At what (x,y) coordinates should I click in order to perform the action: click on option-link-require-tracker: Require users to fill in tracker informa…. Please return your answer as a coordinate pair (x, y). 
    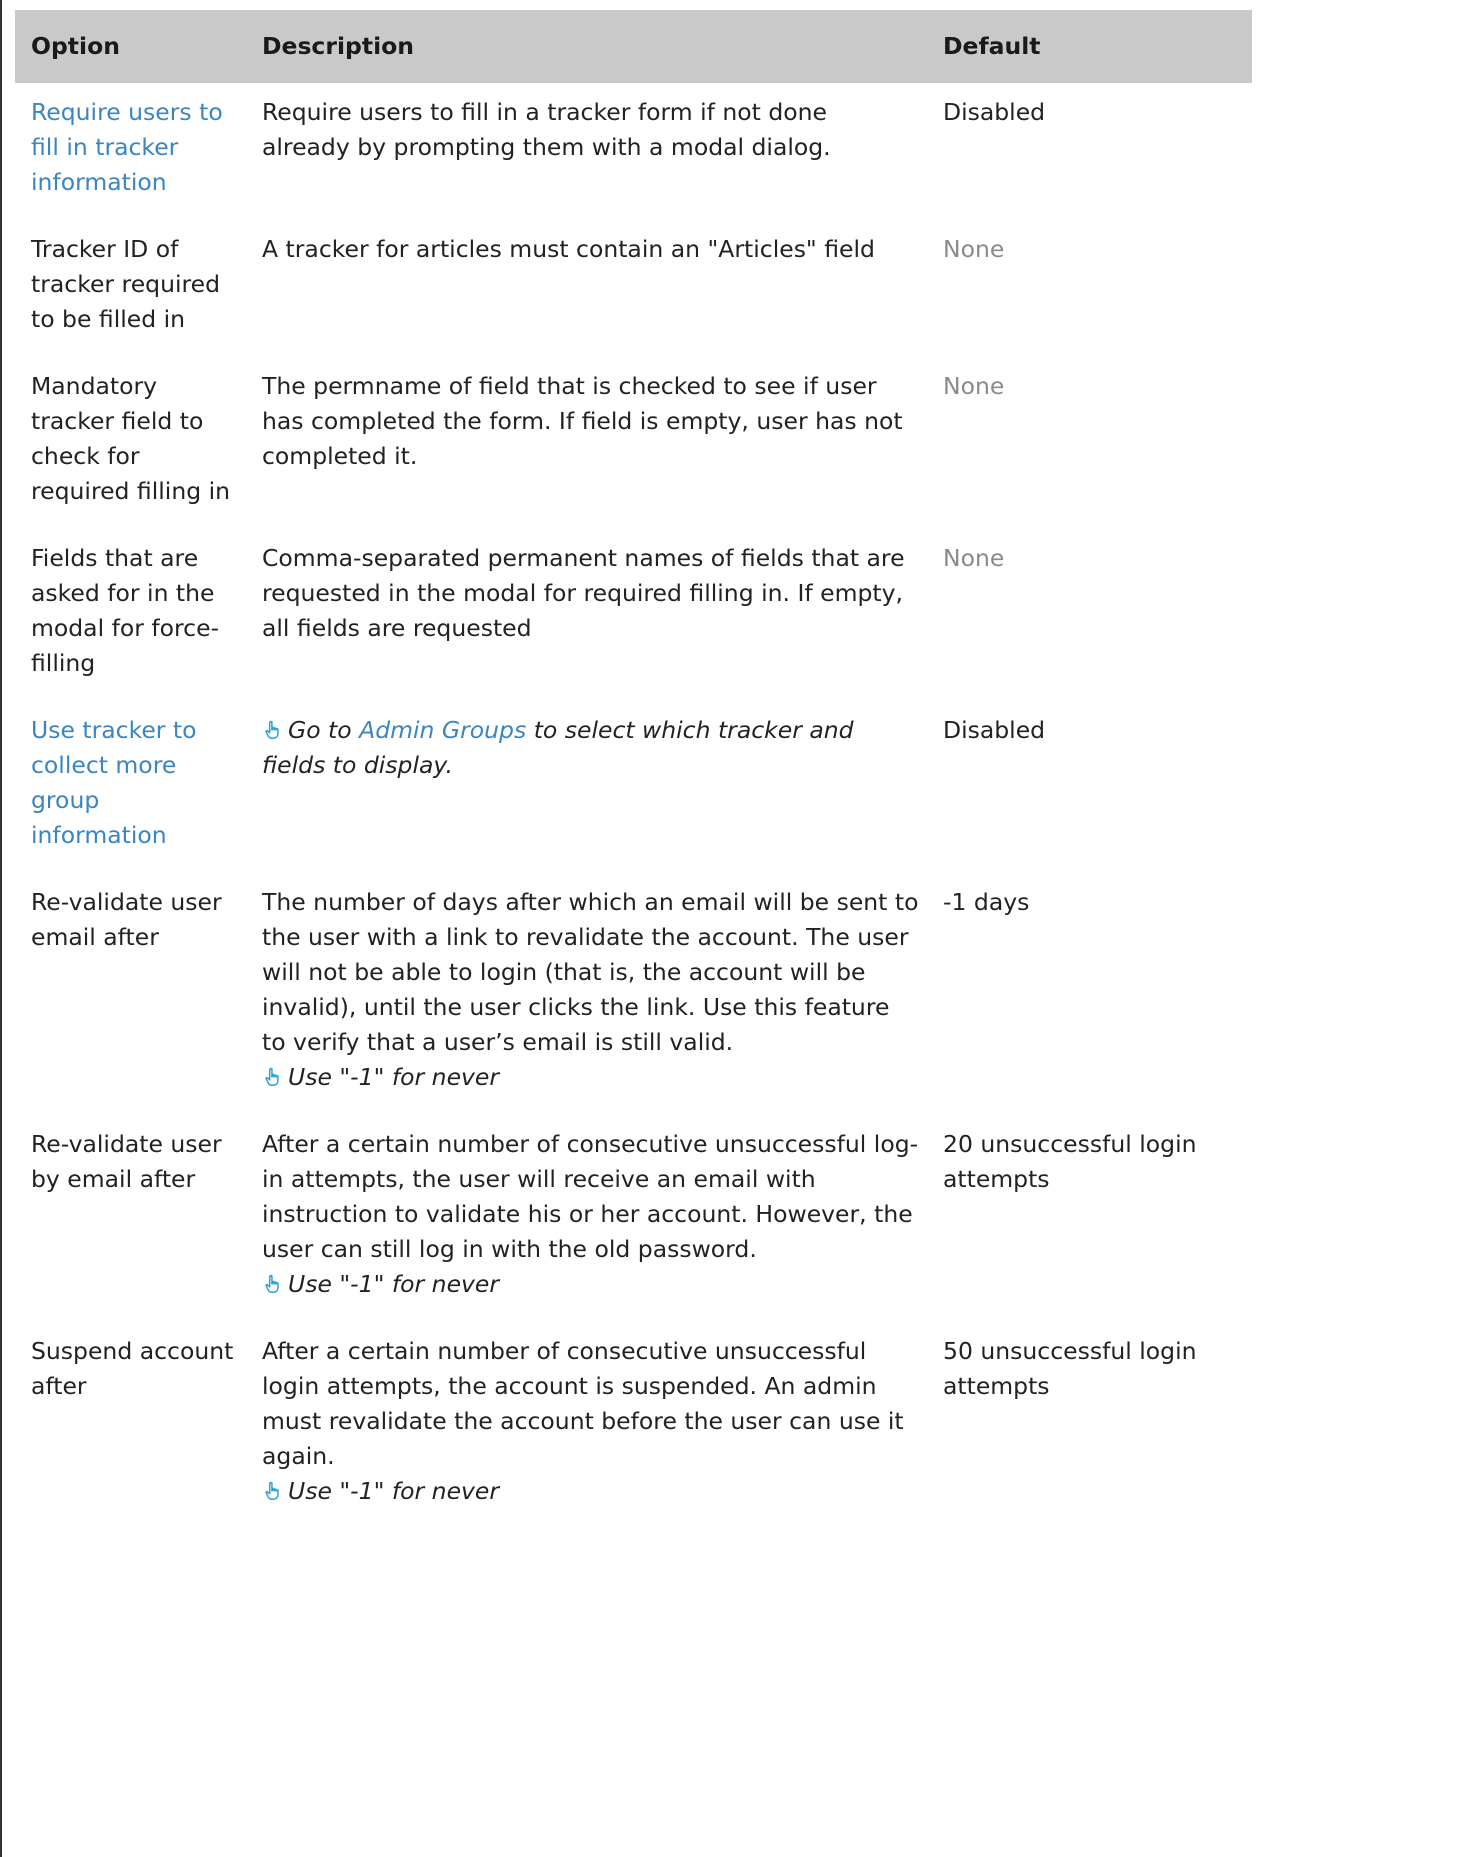
    Looking at the image, I should click on (127, 147).